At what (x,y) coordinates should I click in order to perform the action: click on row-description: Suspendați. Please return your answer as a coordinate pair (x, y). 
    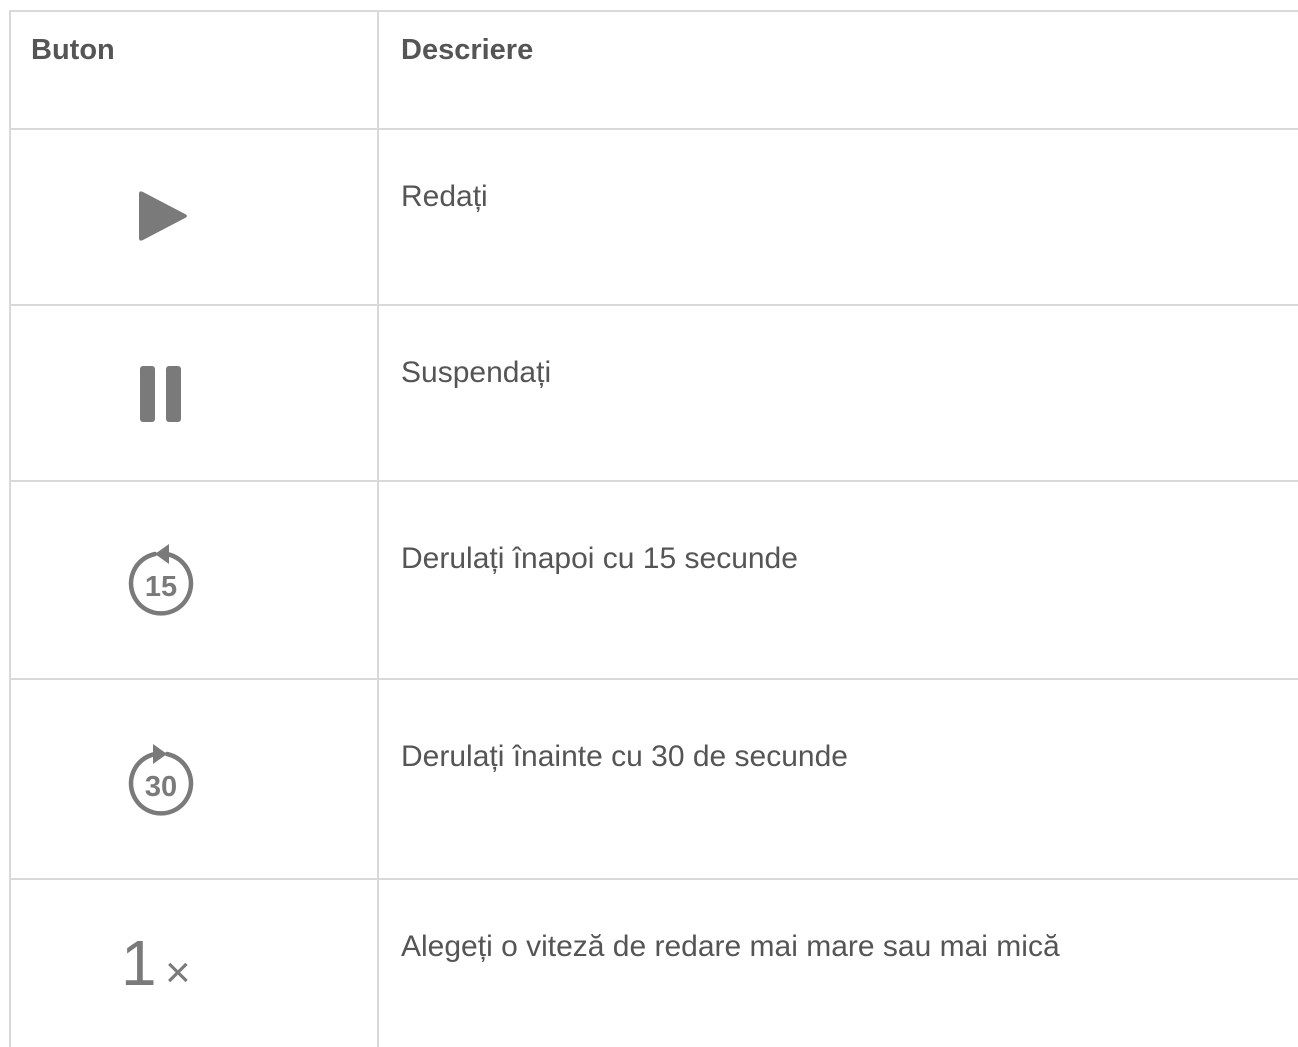
    Looking at the image, I should click on (476, 372).